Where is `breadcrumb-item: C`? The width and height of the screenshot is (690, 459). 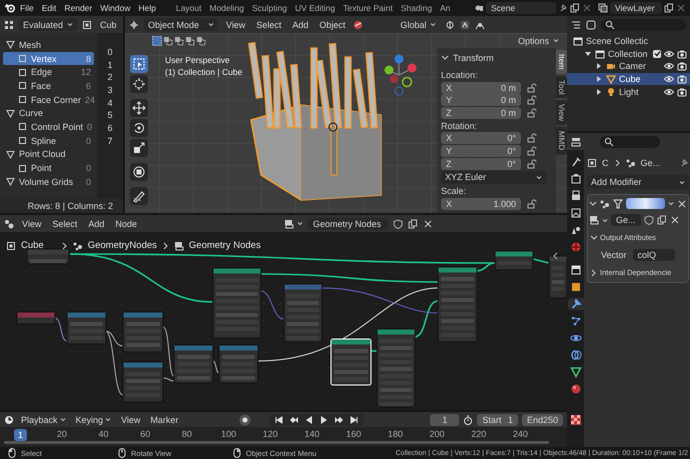 breadcrumb-item: C is located at coordinates (605, 163).